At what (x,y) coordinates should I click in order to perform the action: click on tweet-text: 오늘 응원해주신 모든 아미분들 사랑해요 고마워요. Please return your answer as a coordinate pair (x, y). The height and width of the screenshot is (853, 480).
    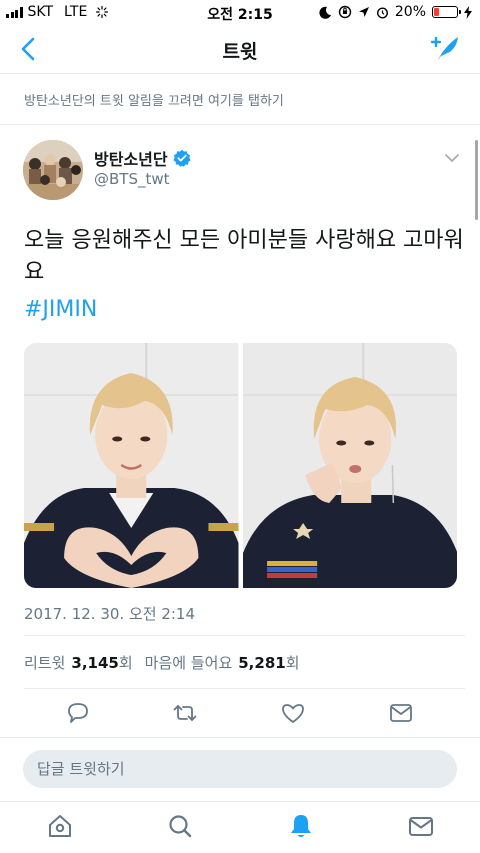
    Looking at the image, I should click on (244, 256).